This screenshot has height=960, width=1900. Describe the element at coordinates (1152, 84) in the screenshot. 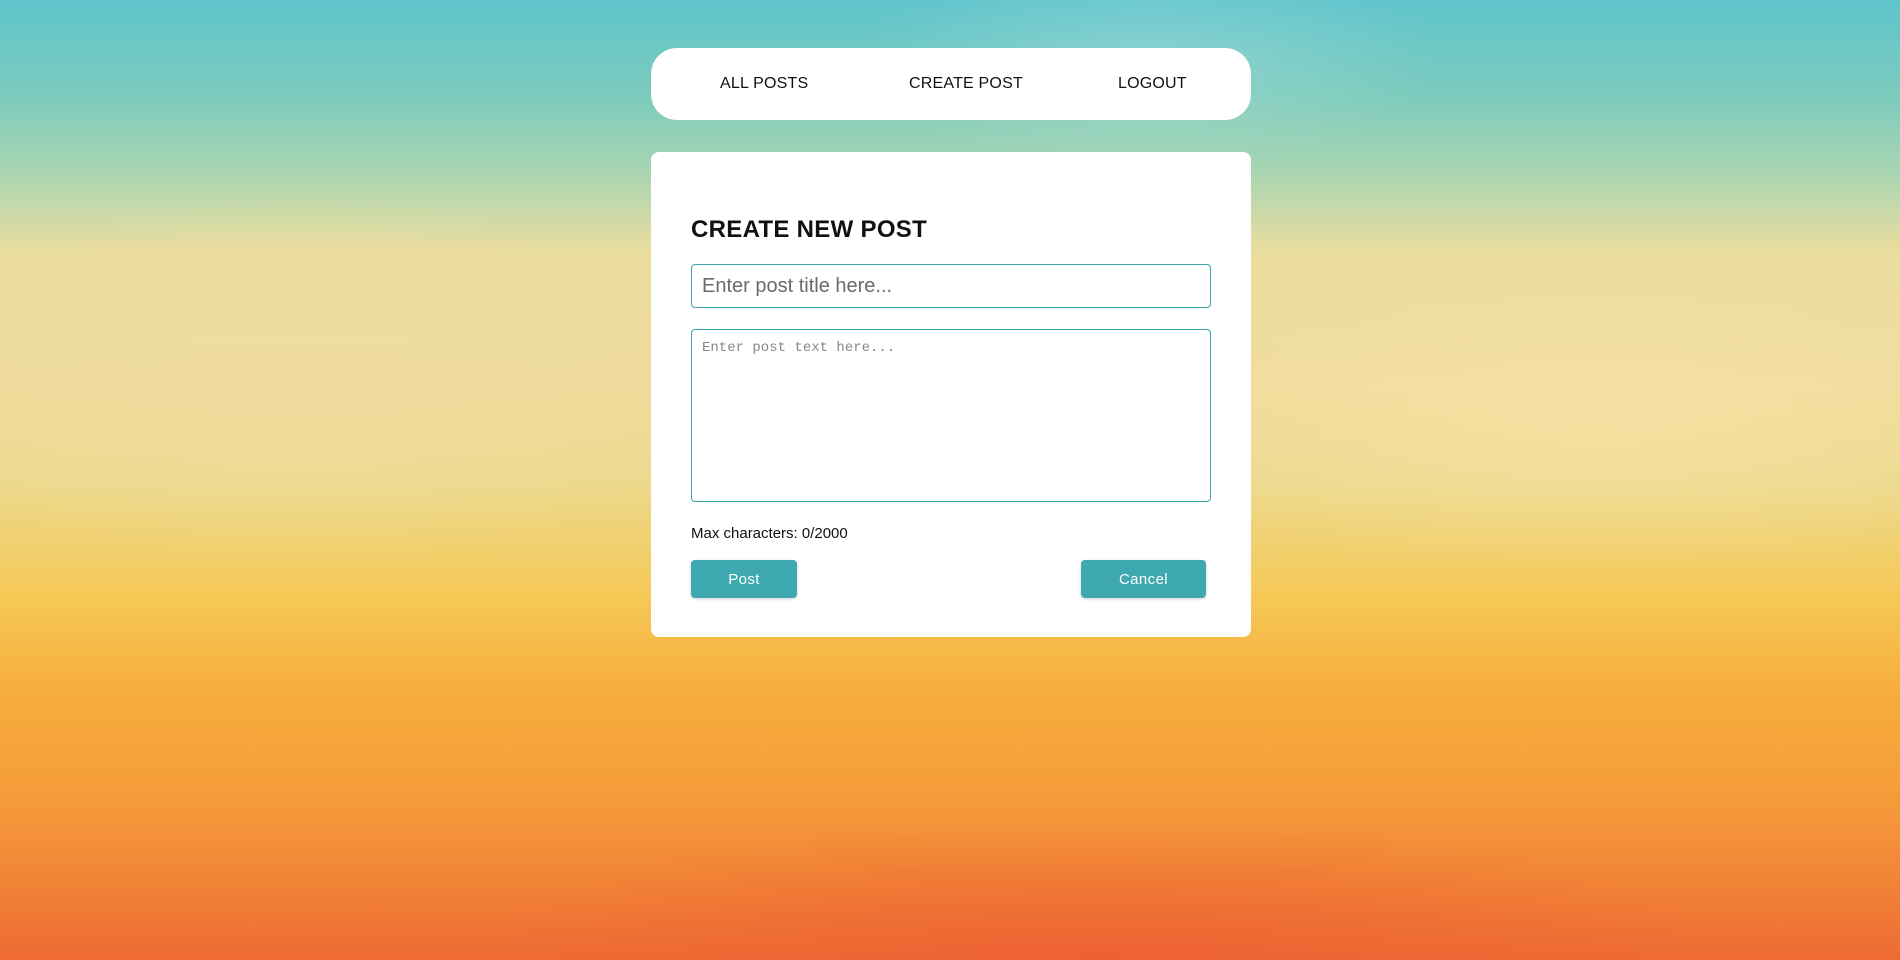

I see `nav-logout: LOGOUT` at that location.